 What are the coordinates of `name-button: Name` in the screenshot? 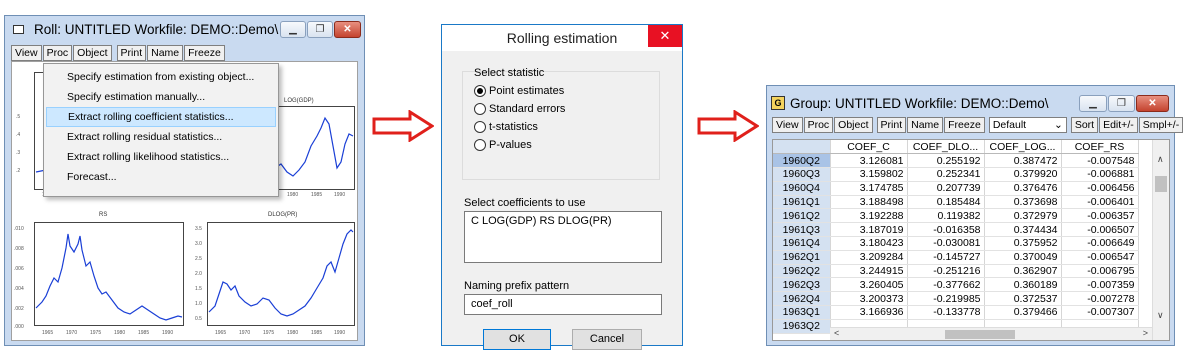 It's located at (925, 125).